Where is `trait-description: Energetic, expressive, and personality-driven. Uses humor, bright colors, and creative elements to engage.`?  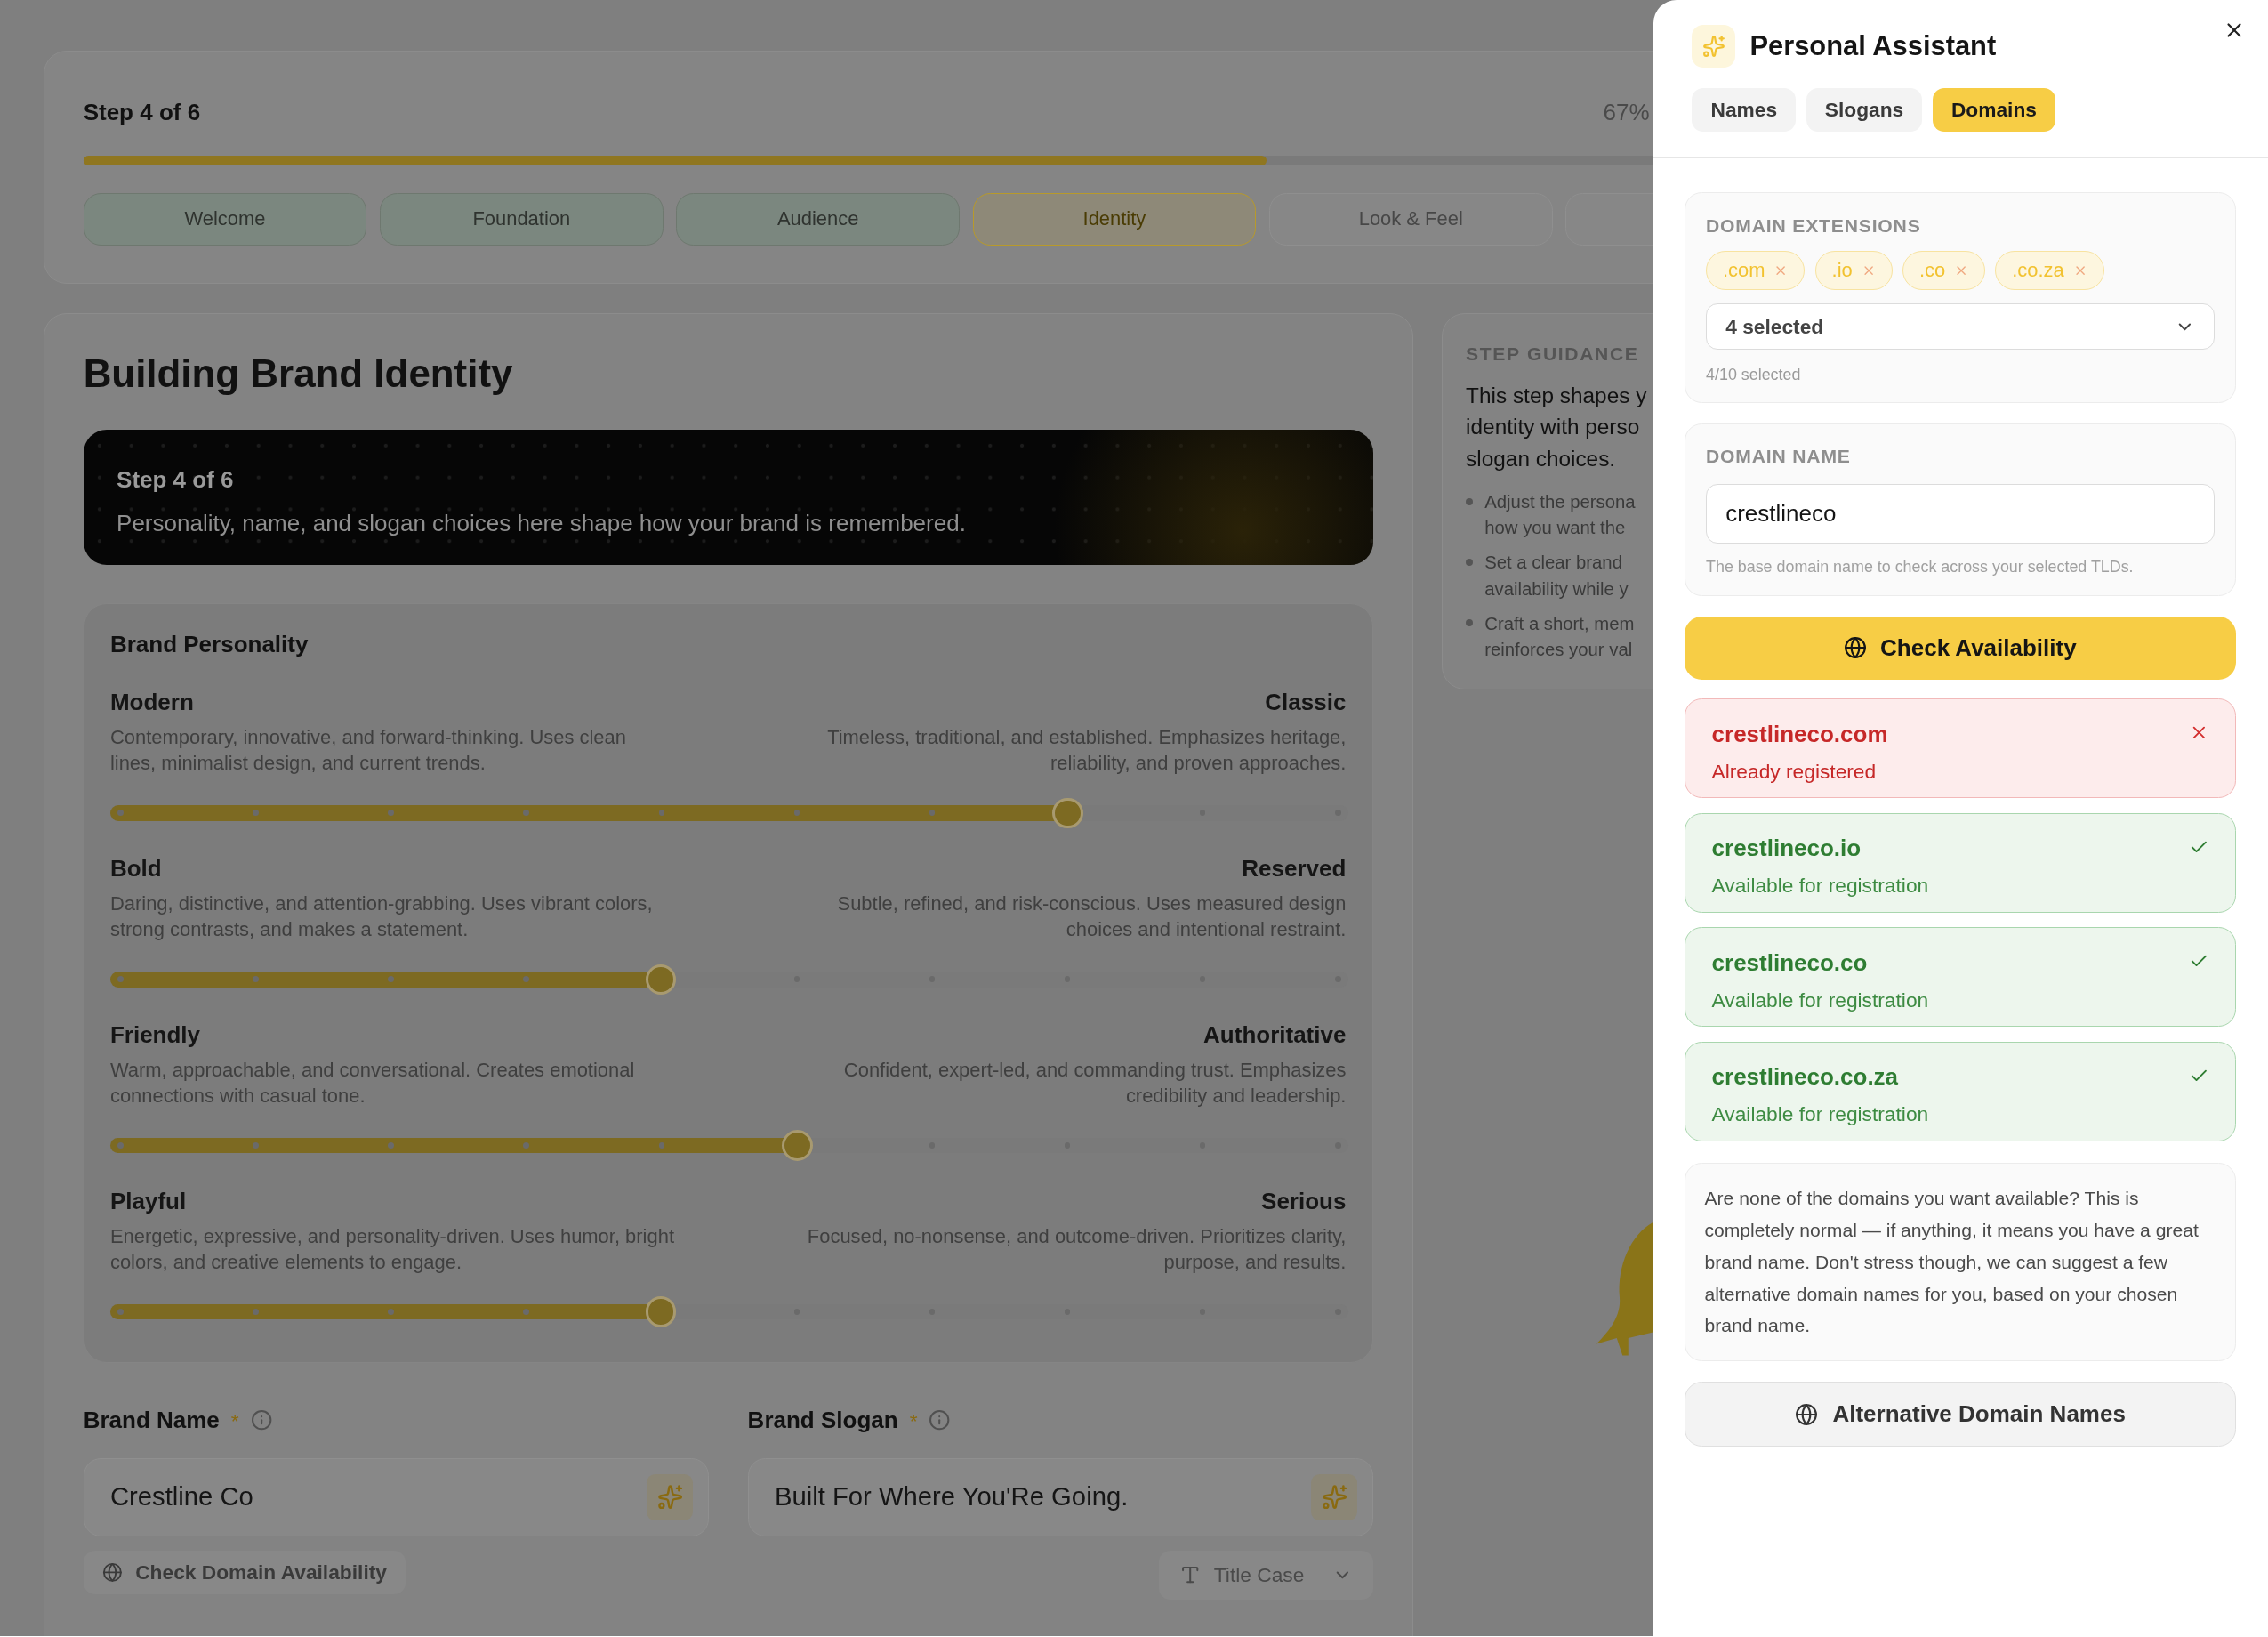 trait-description: Energetic, expressive, and personality-driven. Uses humor, bright colors, and creative elements to engage. is located at coordinates (392, 1249).